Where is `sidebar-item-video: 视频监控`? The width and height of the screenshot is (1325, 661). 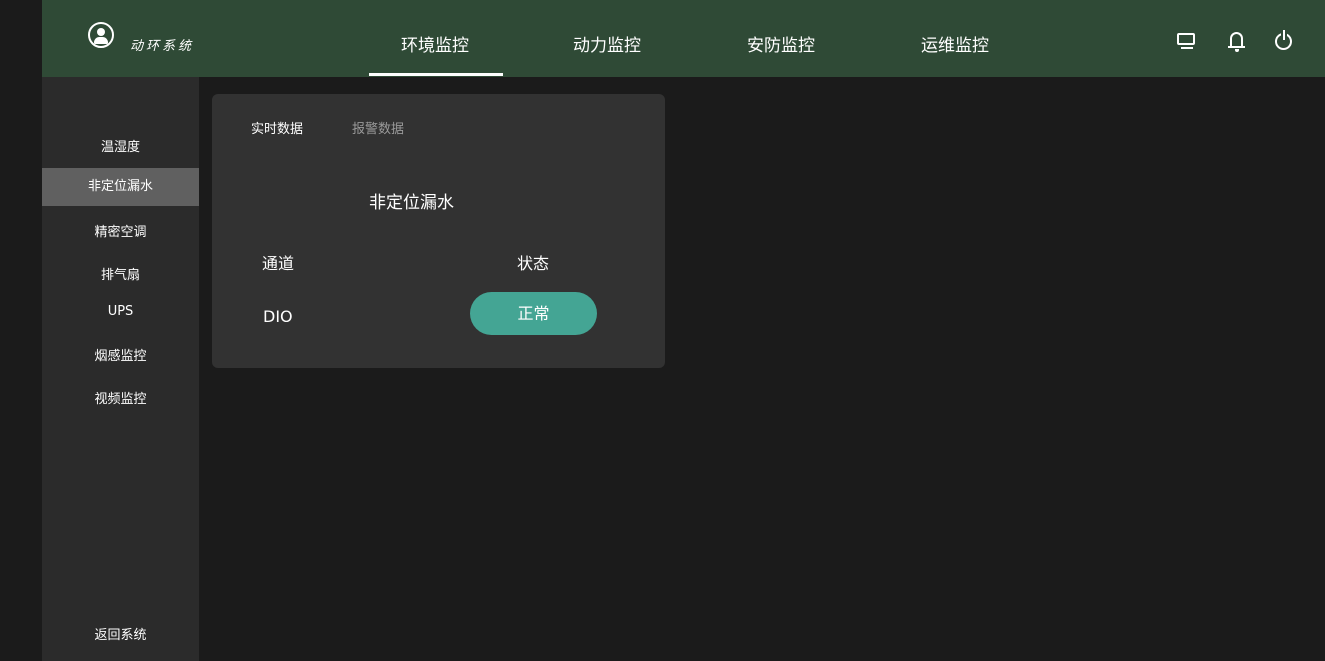 sidebar-item-video: 视频监控 is located at coordinates (120, 397).